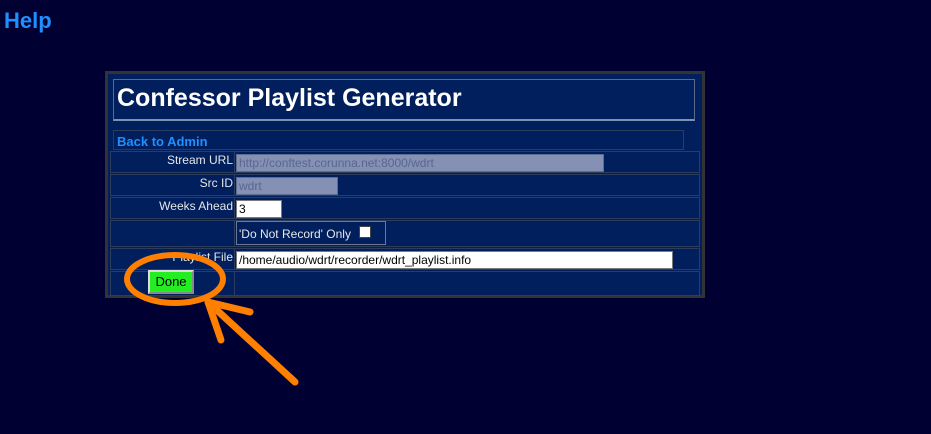 Image resolution: width=931 pixels, height=434 pixels. What do you see at coordinates (287, 186) in the screenshot?
I see `src-id-field: wdrt` at bounding box center [287, 186].